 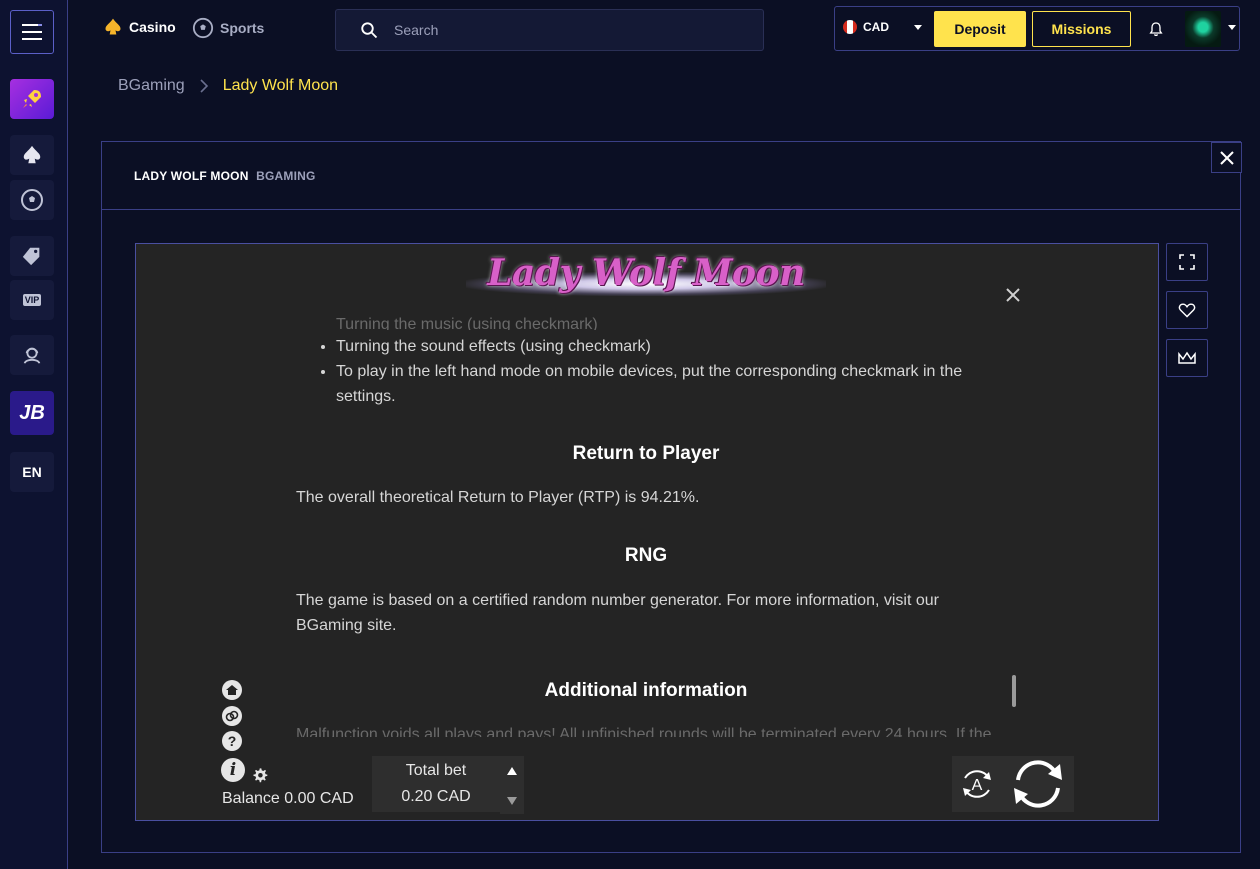 I want to click on additional-heading: Additional information, so click(x=646, y=690).